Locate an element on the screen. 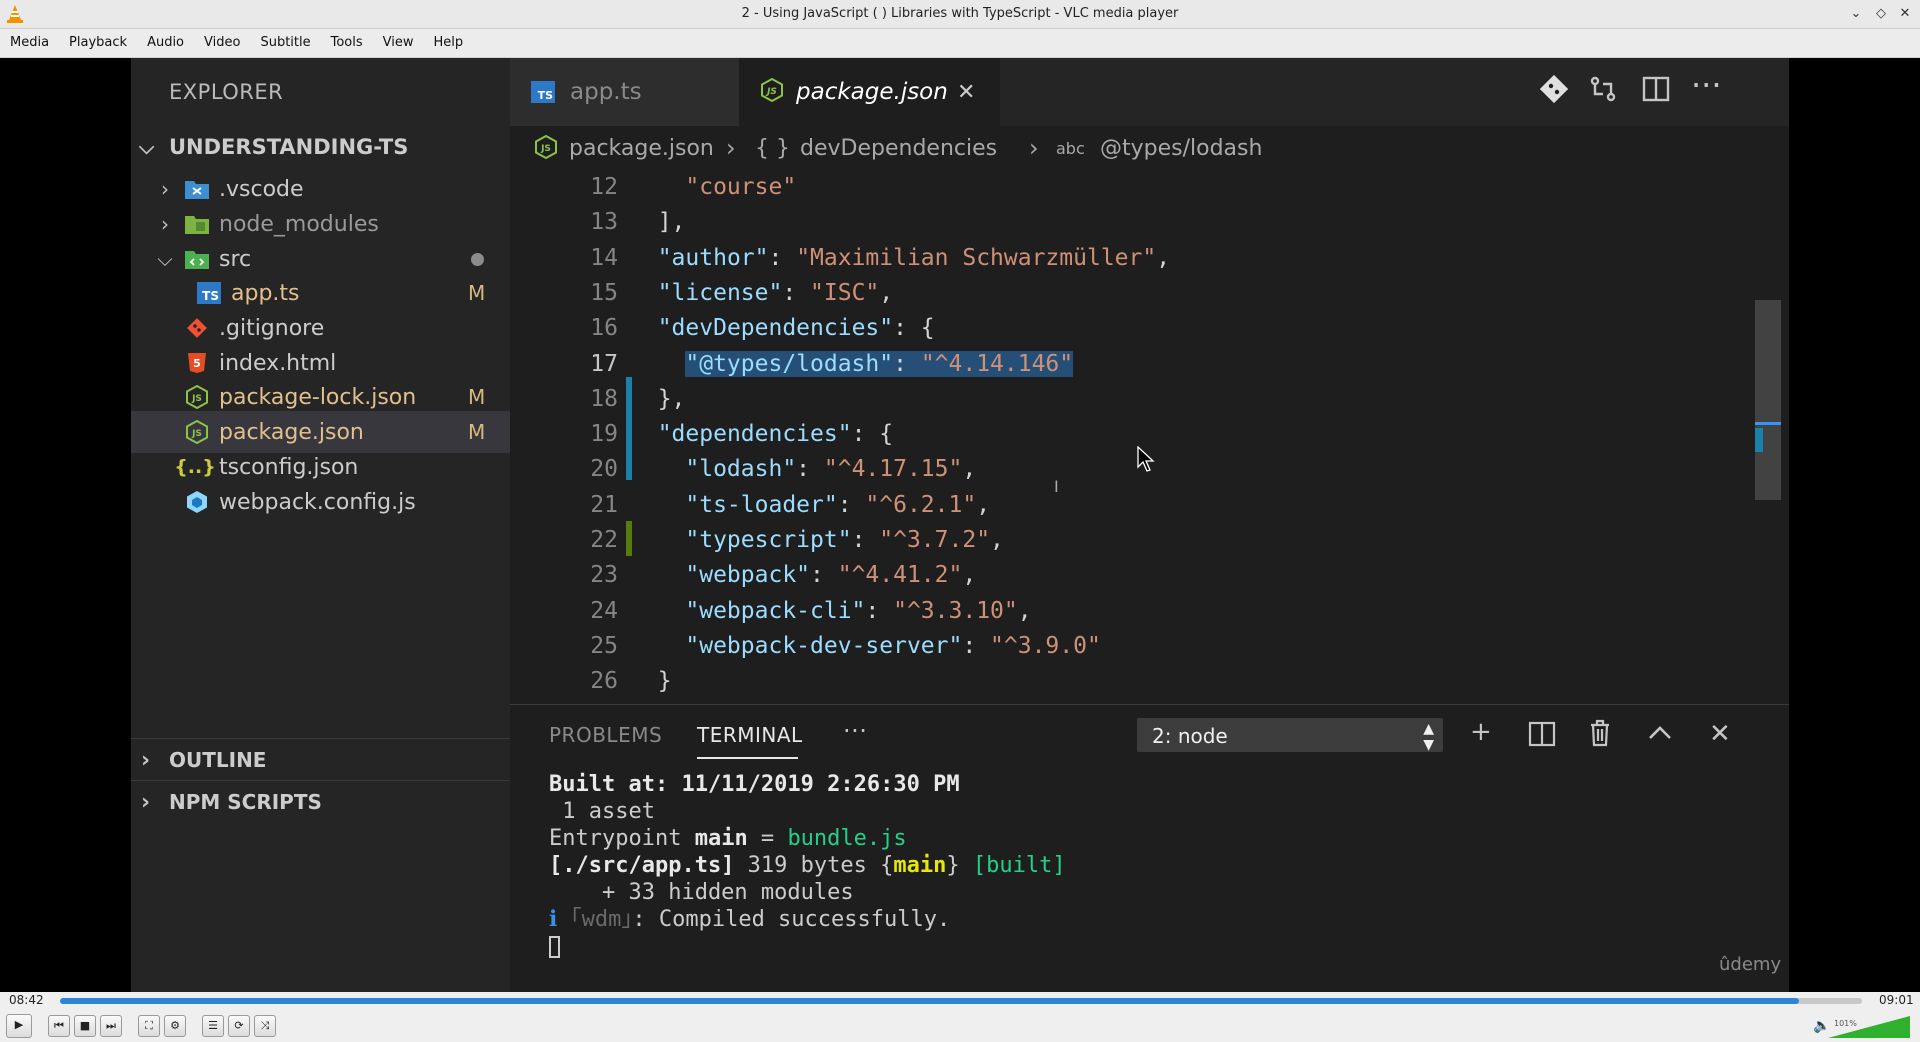 The image size is (1920, 1042). menu-audio: Audio is located at coordinates (165, 43).